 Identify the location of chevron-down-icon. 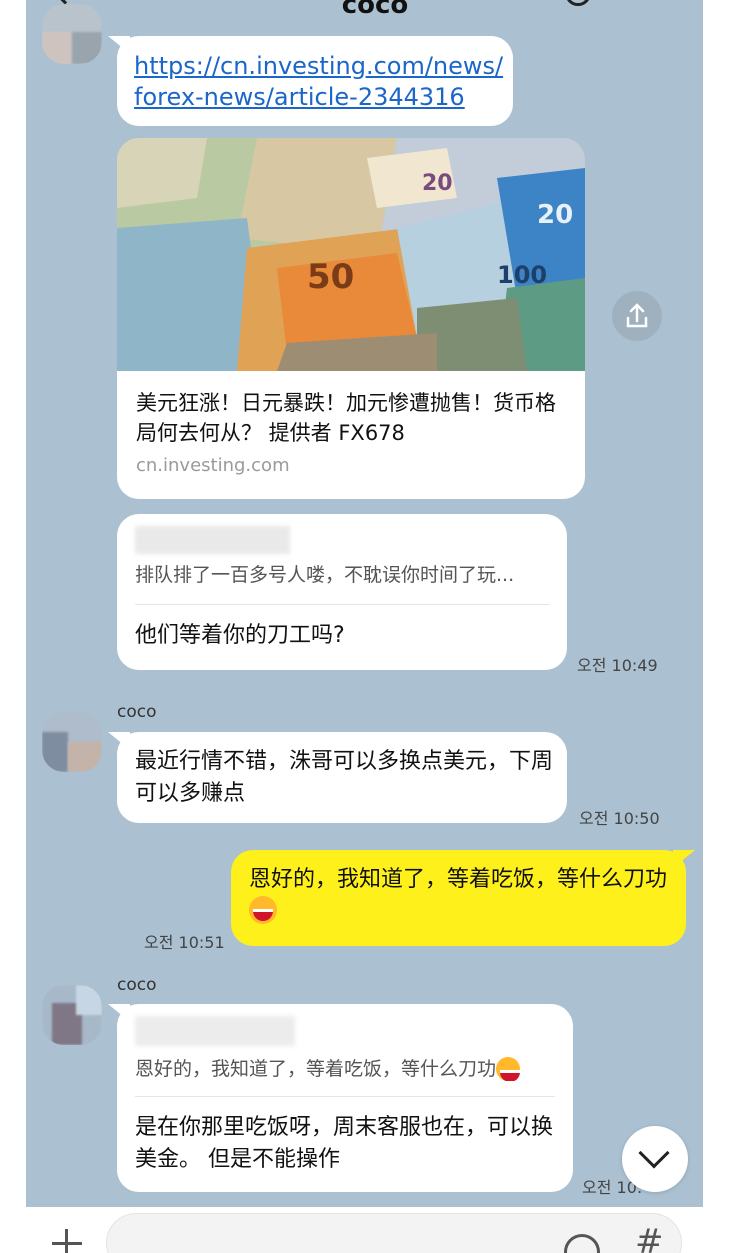
(654, 1153).